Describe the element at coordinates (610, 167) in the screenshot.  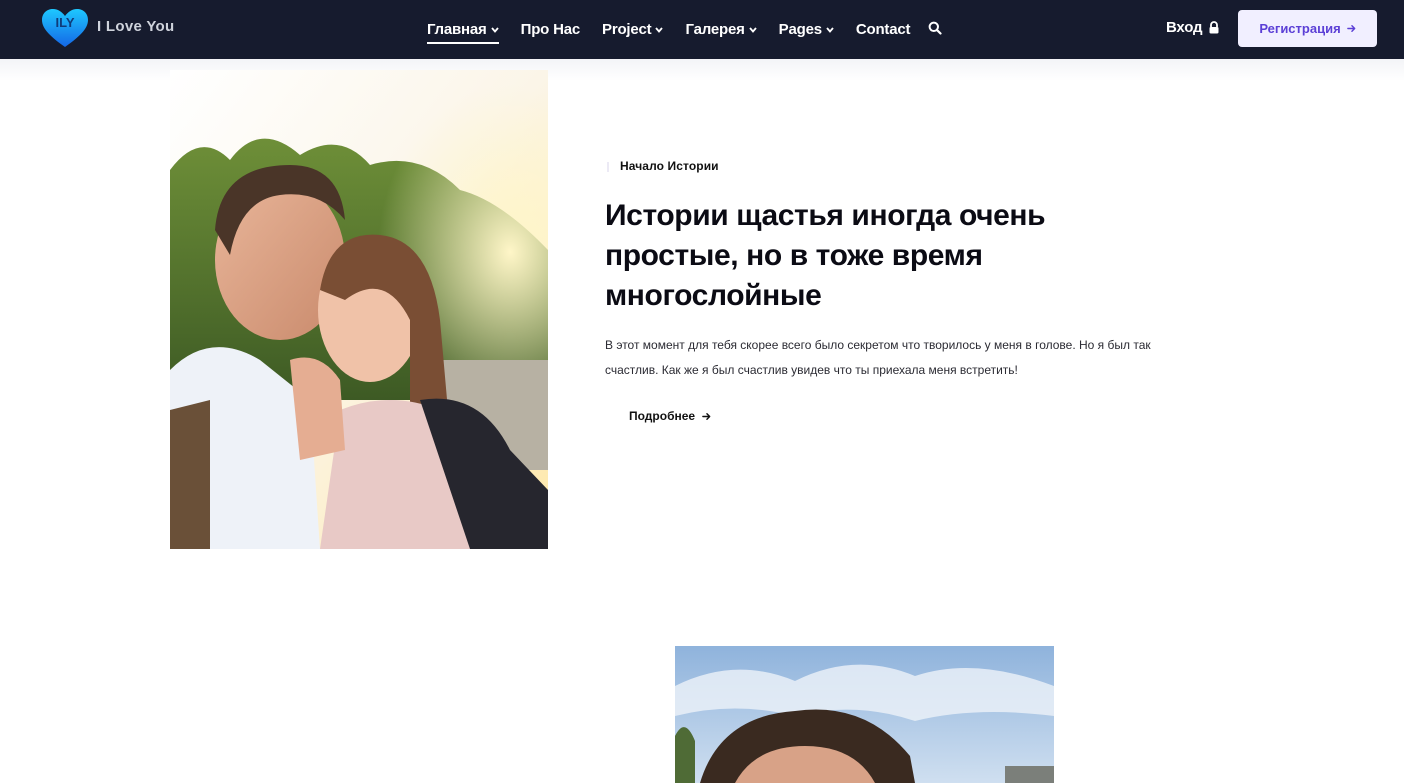
I see `eyebrow-marker` at that location.